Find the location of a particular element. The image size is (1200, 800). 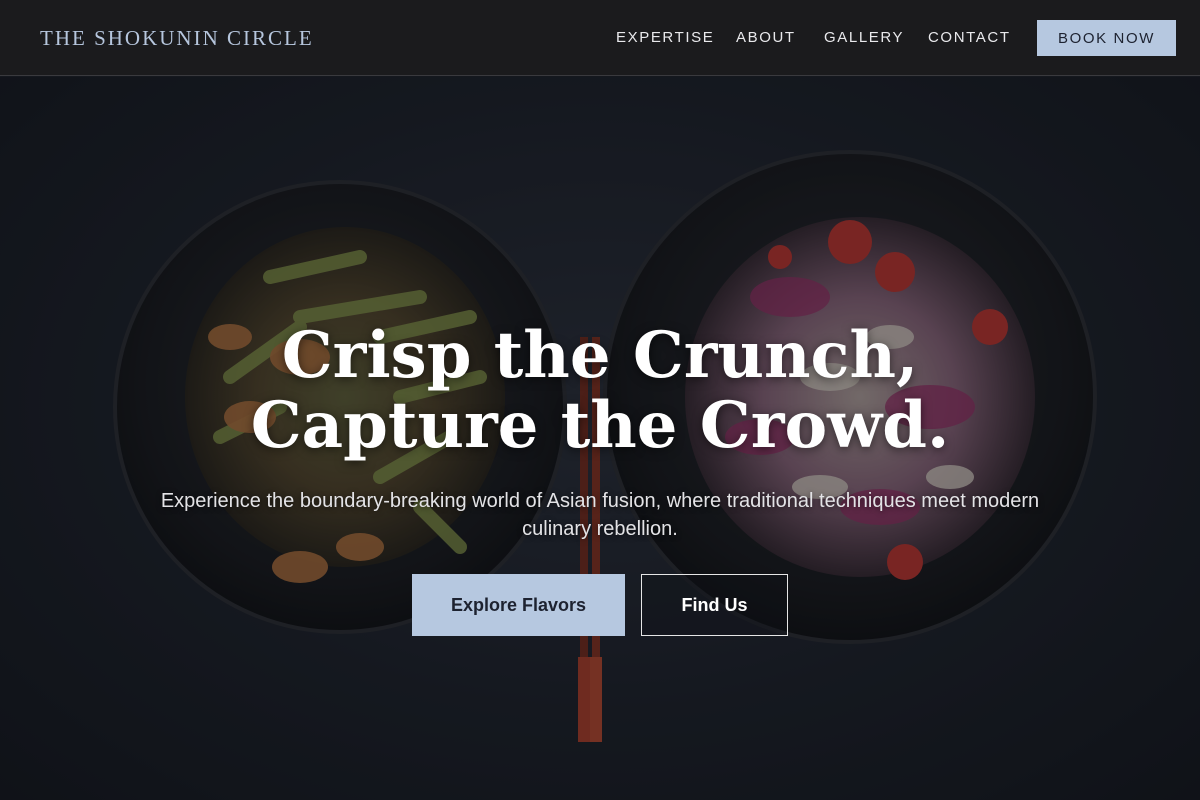

nav-link-expertise: EXPERTISE is located at coordinates (665, 37).